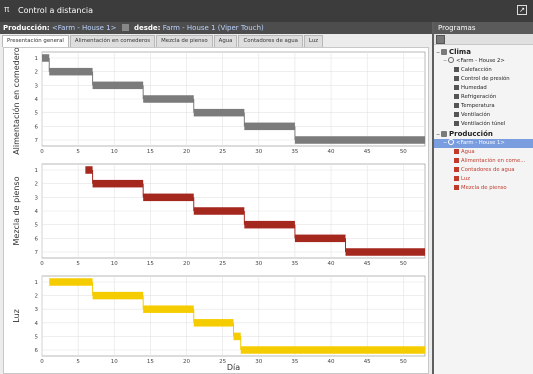 The height and width of the screenshot is (374, 533). What do you see at coordinates (16, 210) in the screenshot?
I see `y-axis-label: Mezcla de pienso` at bounding box center [16, 210].